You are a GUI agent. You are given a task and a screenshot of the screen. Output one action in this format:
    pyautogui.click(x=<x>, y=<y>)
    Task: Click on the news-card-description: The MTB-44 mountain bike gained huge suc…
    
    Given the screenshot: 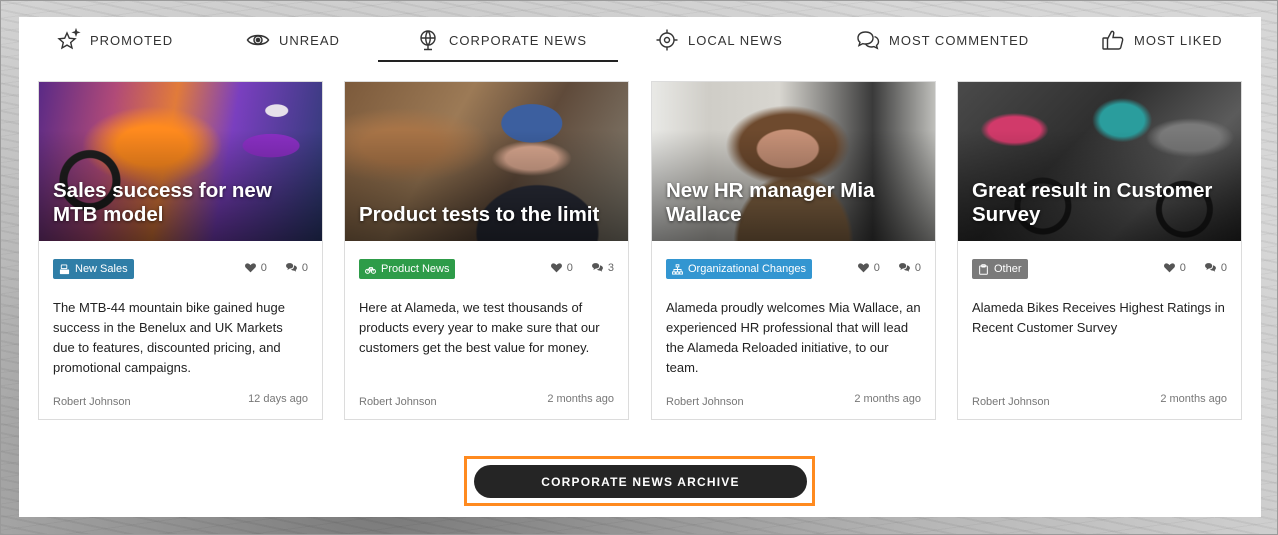 What is the action you would take?
    pyautogui.click(x=169, y=337)
    